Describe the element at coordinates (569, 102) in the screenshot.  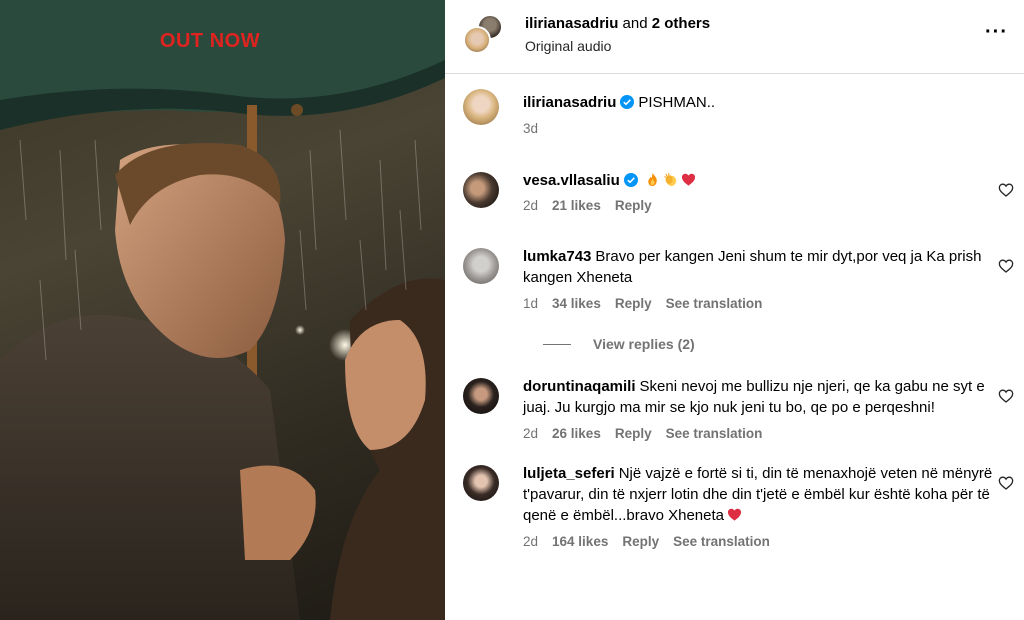
I see `caption-username-link: ilirianasadriu` at that location.